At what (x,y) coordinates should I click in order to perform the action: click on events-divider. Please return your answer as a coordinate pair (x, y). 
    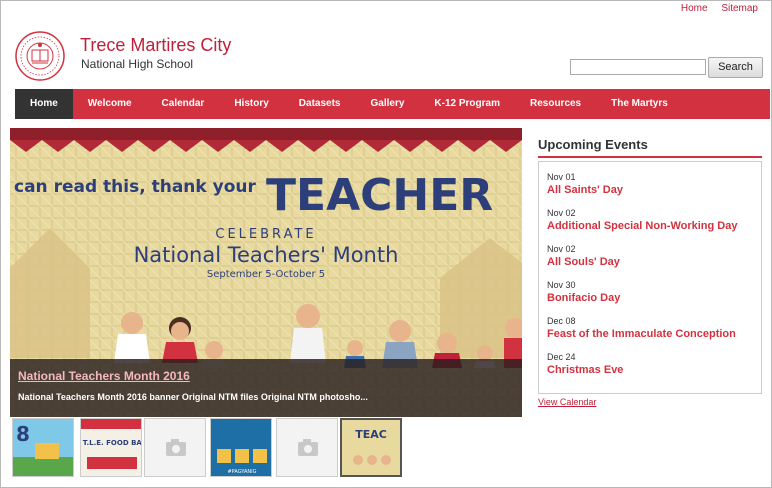
    Looking at the image, I should click on (650, 157).